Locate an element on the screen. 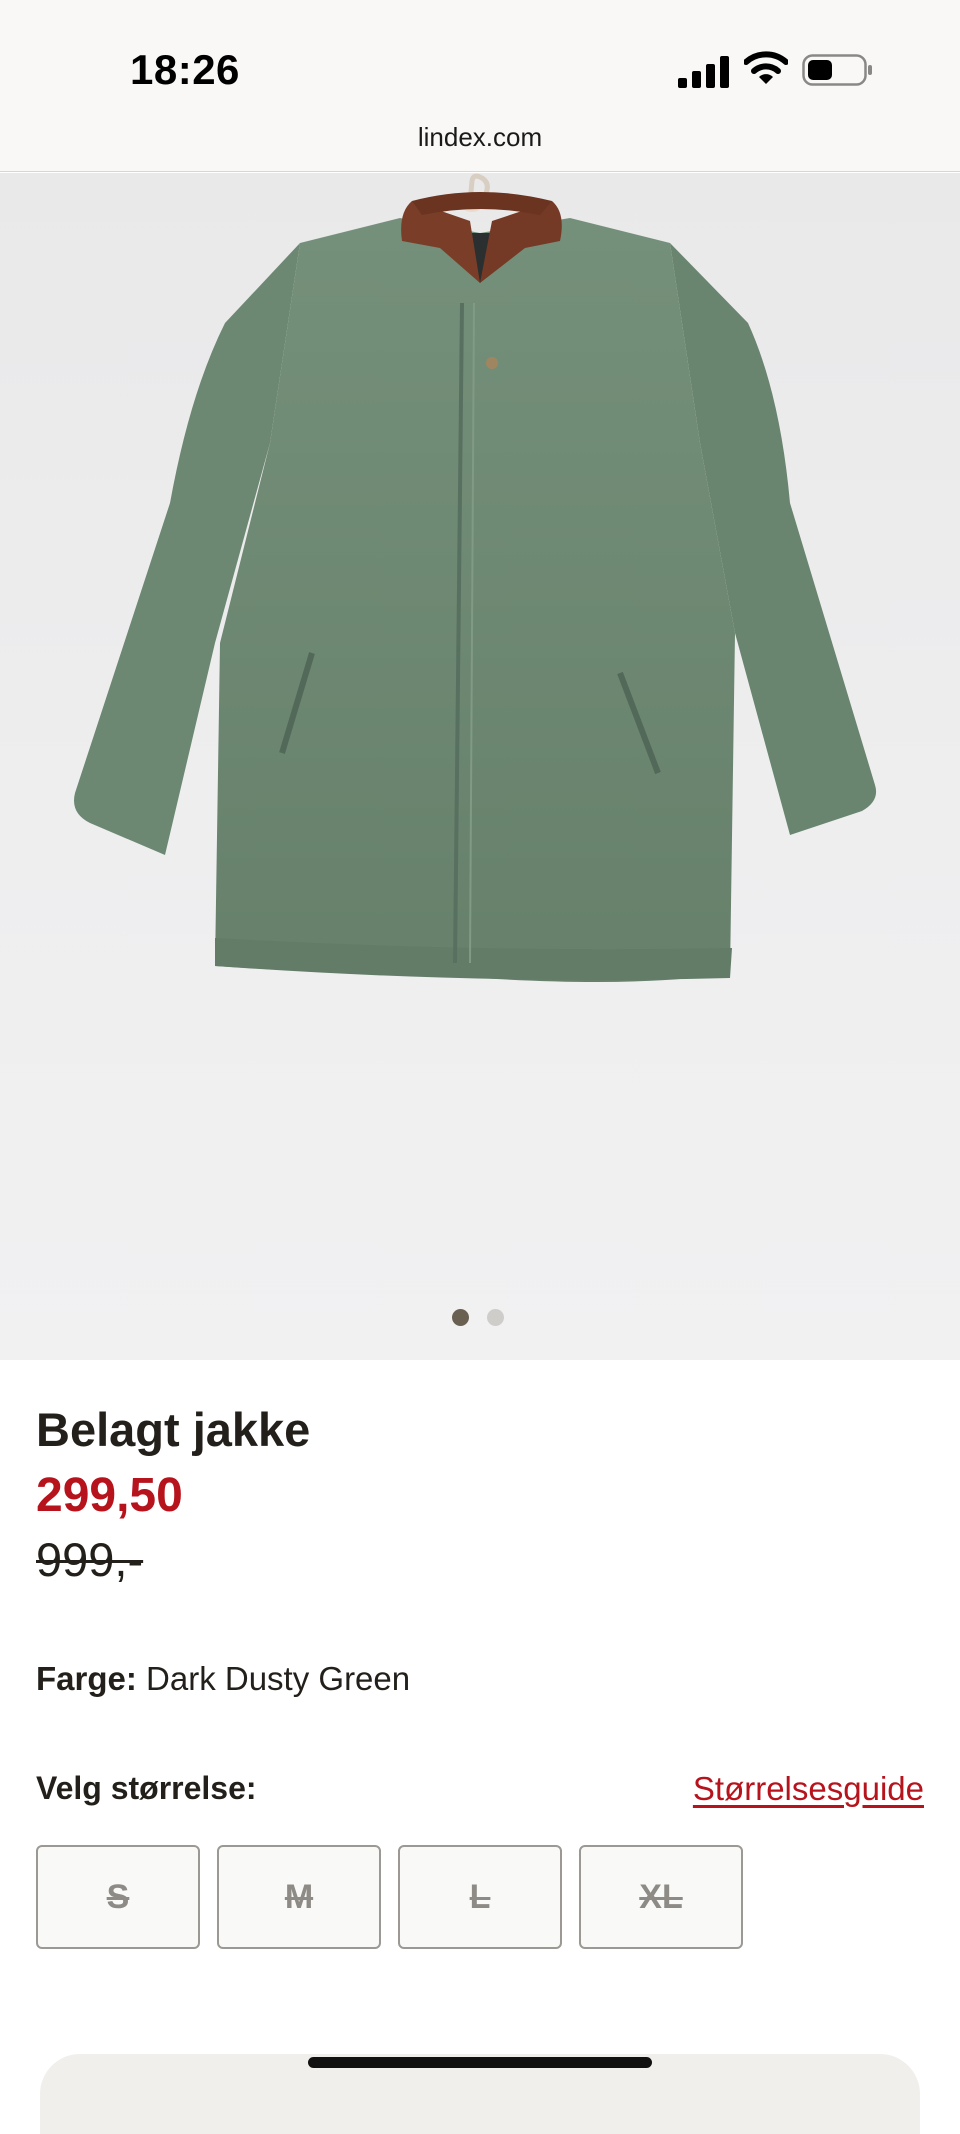  color-value: Dark Dusty Green is located at coordinates (278, 1678).